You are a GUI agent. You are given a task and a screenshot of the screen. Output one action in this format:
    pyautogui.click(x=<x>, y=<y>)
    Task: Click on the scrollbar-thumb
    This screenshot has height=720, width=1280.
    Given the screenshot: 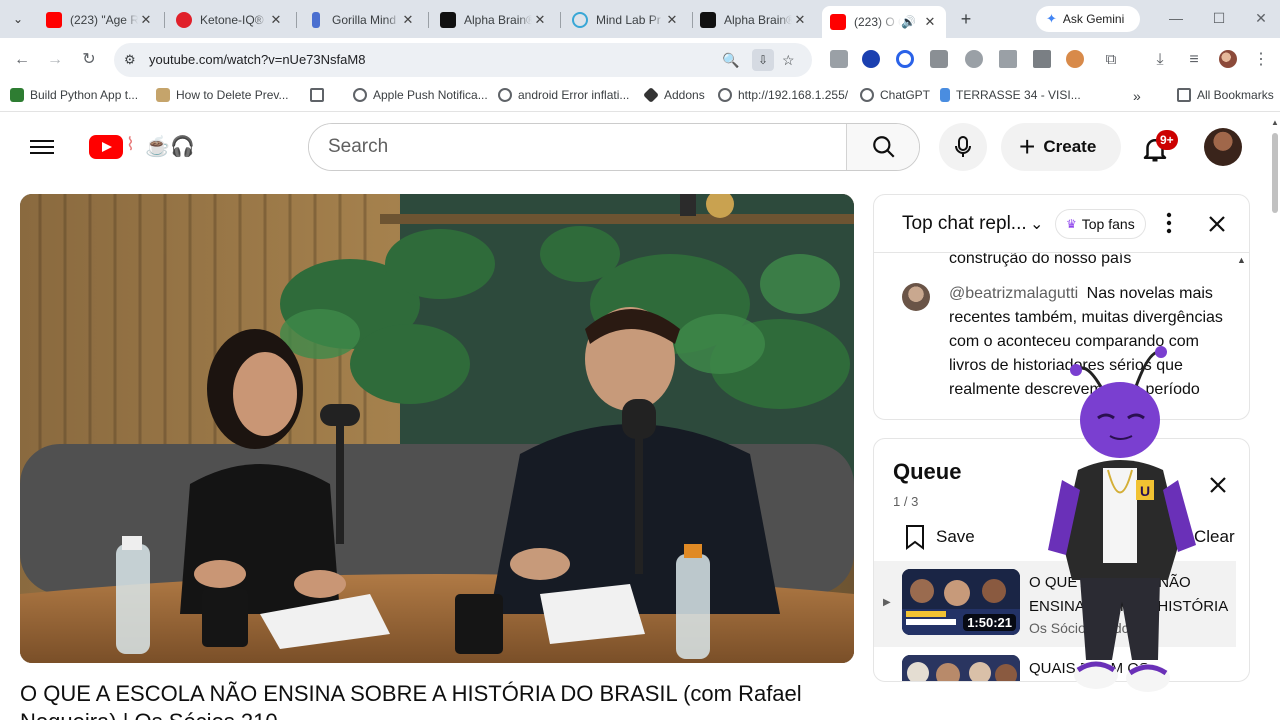 What is the action you would take?
    pyautogui.click(x=1275, y=173)
    